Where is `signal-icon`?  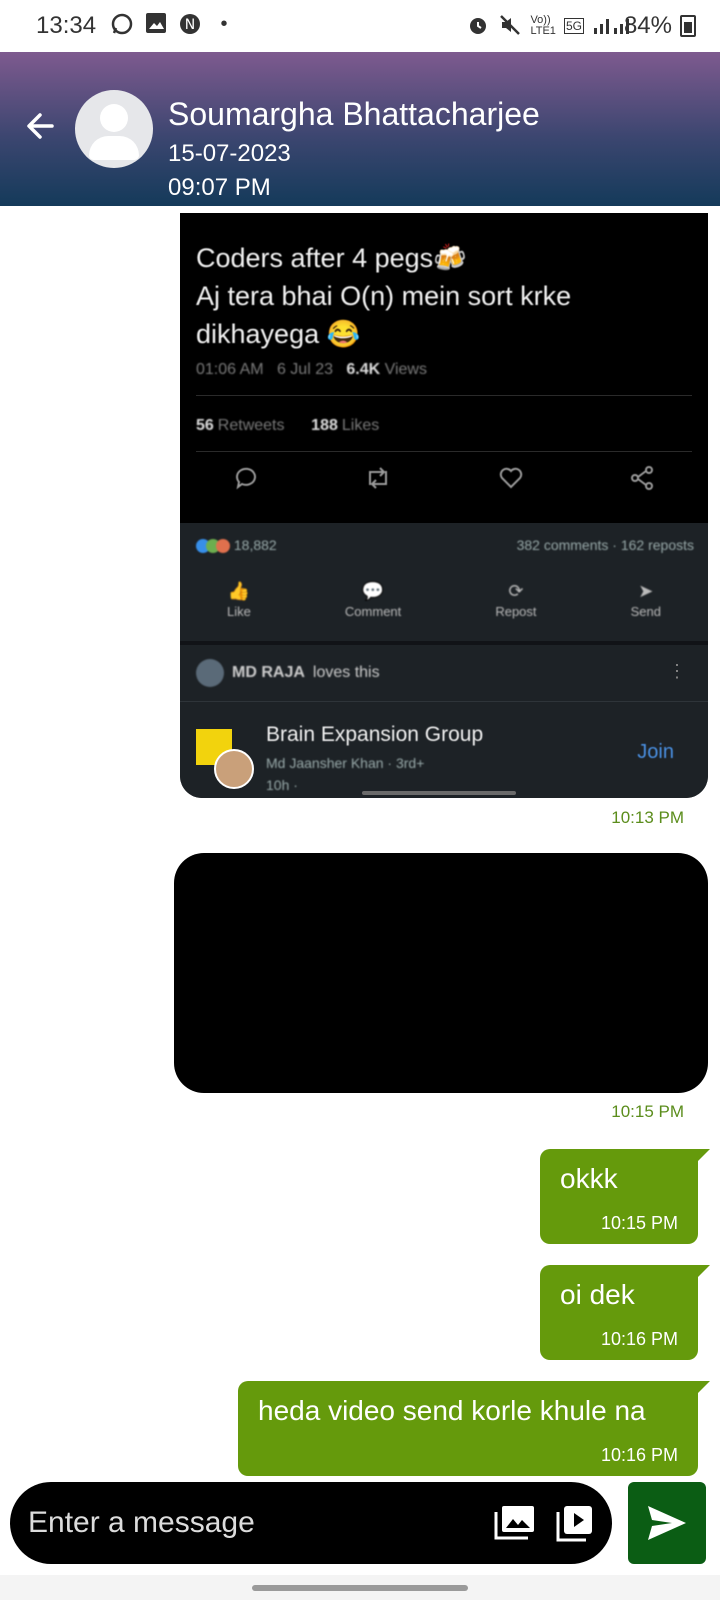 signal-icon is located at coordinates (610, 26).